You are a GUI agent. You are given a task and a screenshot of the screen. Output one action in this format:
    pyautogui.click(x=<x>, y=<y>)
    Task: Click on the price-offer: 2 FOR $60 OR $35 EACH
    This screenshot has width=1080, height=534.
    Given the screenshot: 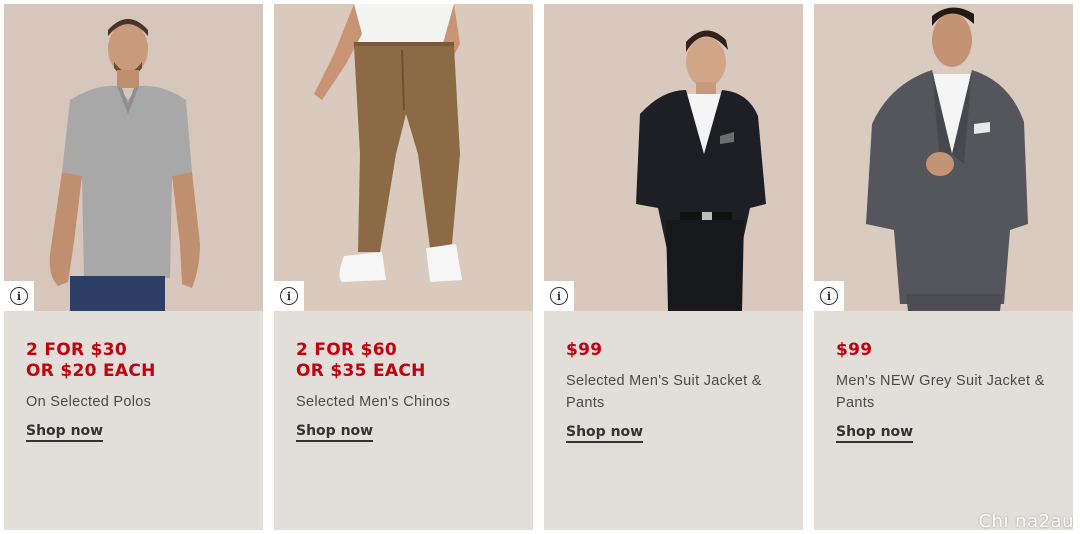 What is the action you would take?
    pyautogui.click(x=406, y=361)
    